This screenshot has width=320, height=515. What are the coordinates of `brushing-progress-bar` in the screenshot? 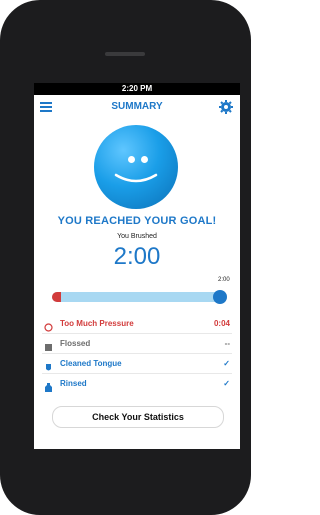 It's located at (139, 297).